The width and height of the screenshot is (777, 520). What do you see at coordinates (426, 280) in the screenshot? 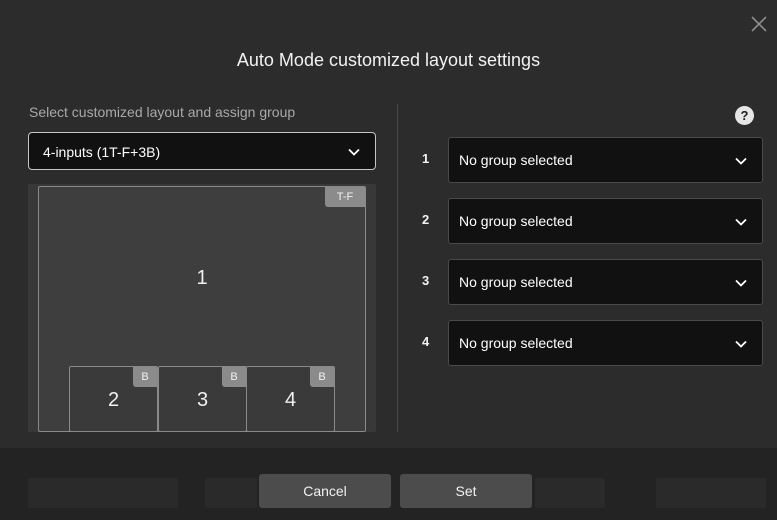
I see `group-row-number-3: 3` at bounding box center [426, 280].